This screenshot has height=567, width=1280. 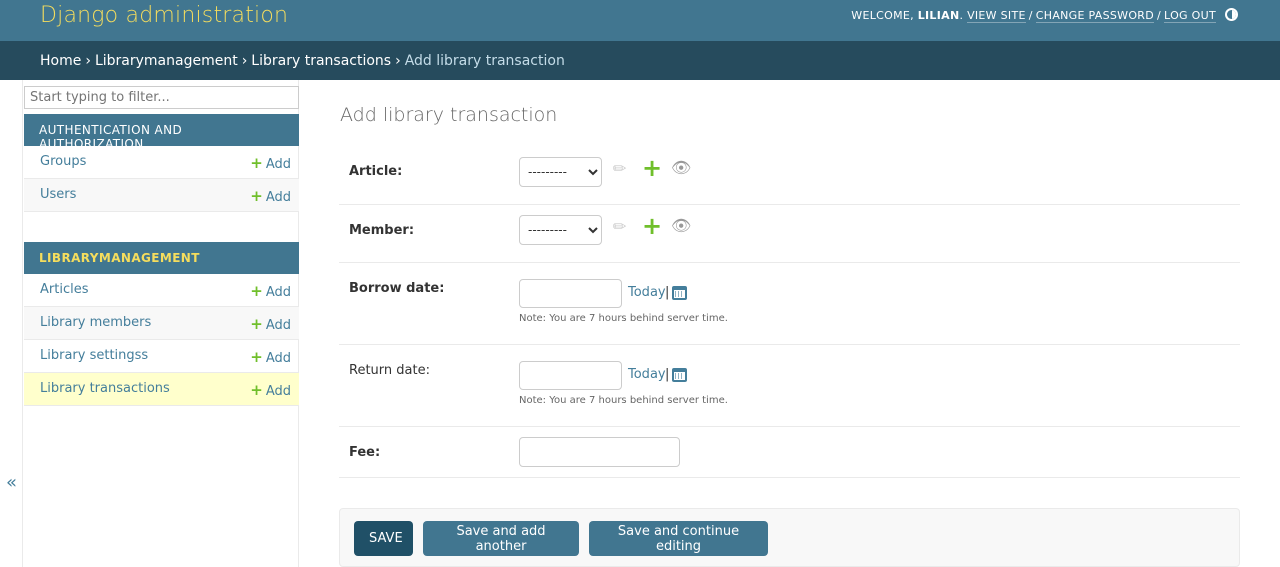 I want to click on sidebar-item-library-members: Library members + Add, so click(x=161, y=323).